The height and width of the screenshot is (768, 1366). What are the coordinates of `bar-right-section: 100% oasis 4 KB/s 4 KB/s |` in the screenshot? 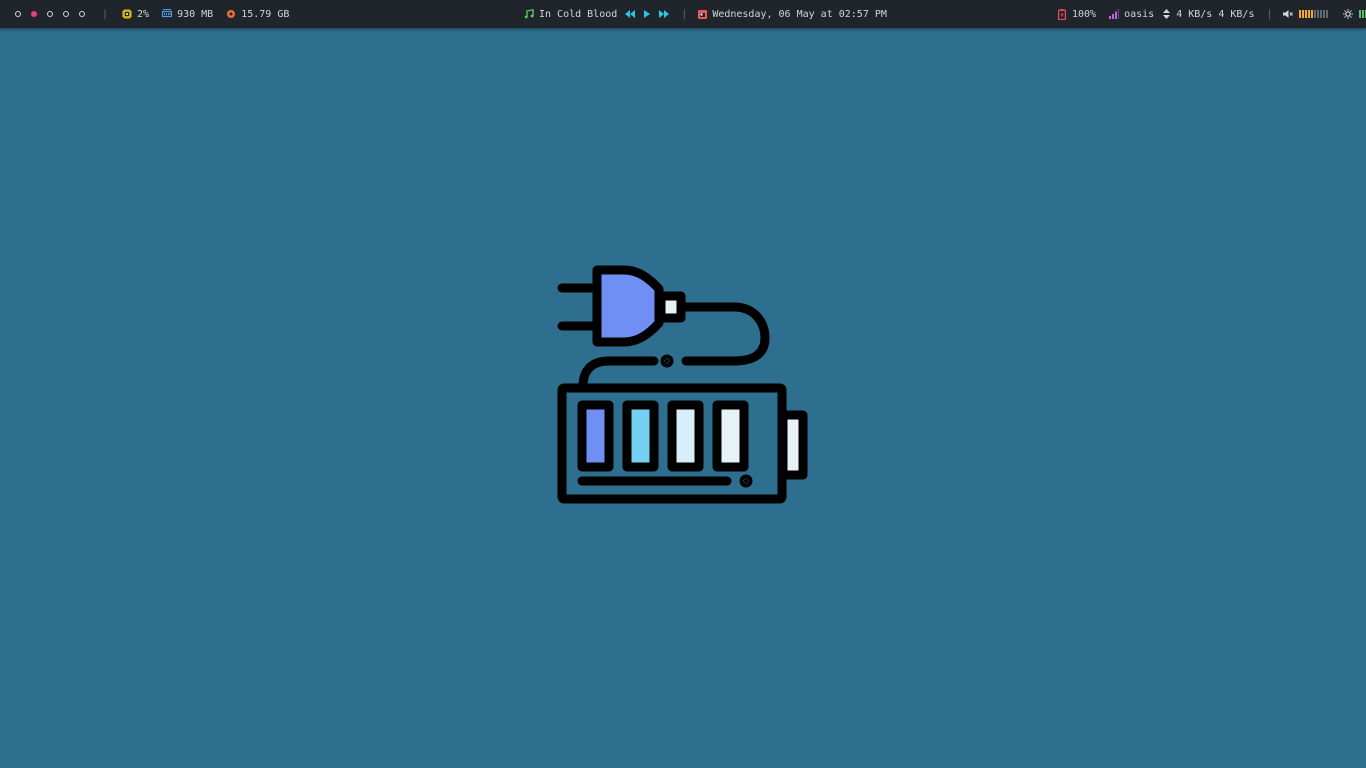 It's located at (1211, 14).